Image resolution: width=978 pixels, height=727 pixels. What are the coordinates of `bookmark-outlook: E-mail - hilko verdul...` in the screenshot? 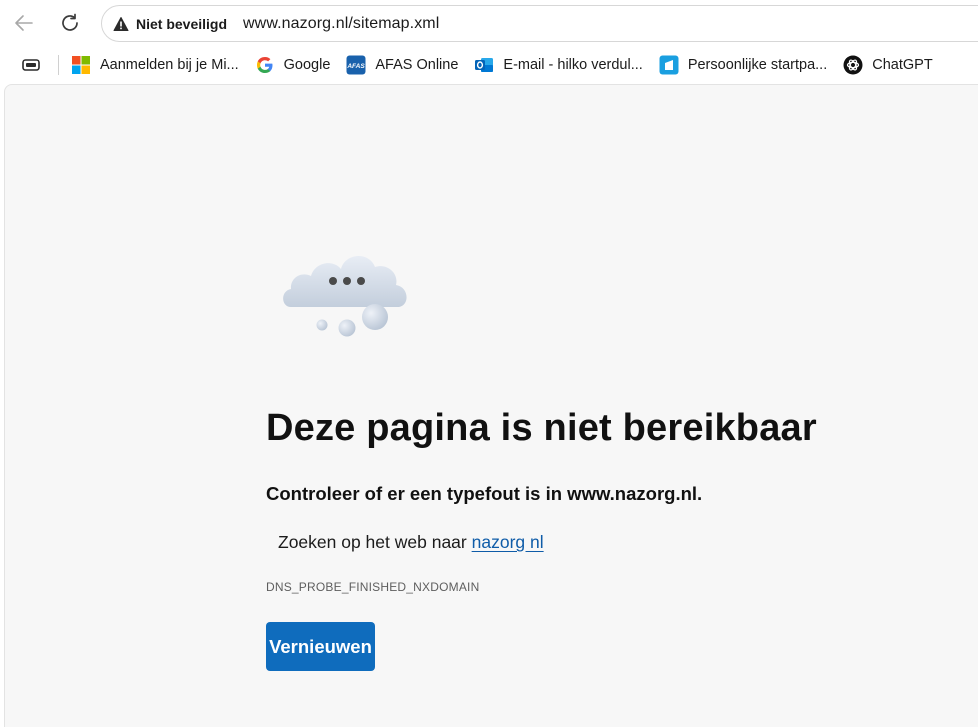 It's located at (561, 65).